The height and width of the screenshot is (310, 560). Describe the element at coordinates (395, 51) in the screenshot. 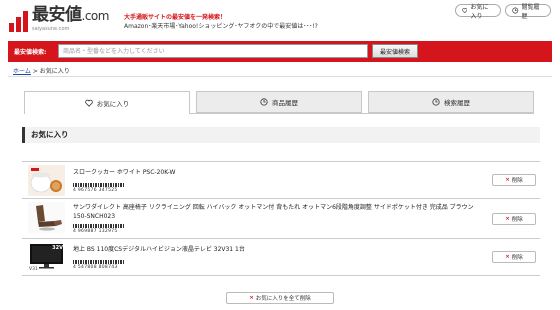

I see `search-button: 最安値検索` at that location.